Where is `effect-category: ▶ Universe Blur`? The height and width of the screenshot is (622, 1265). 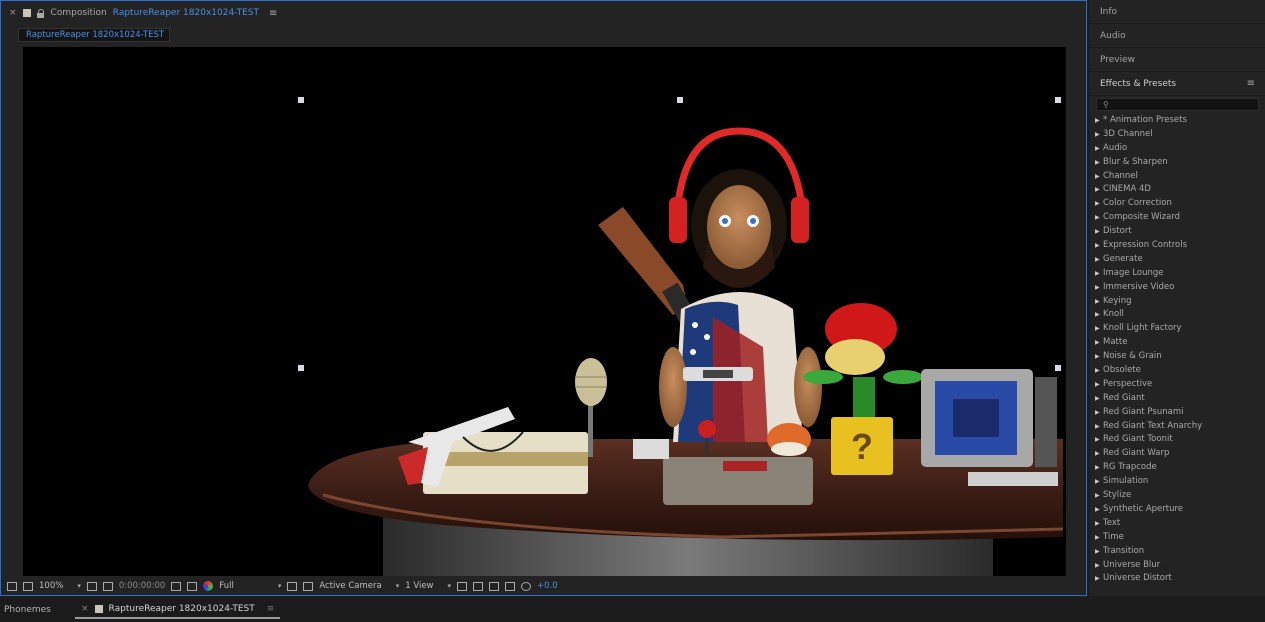
effect-category: ▶ Universe Blur is located at coordinates (1180, 566).